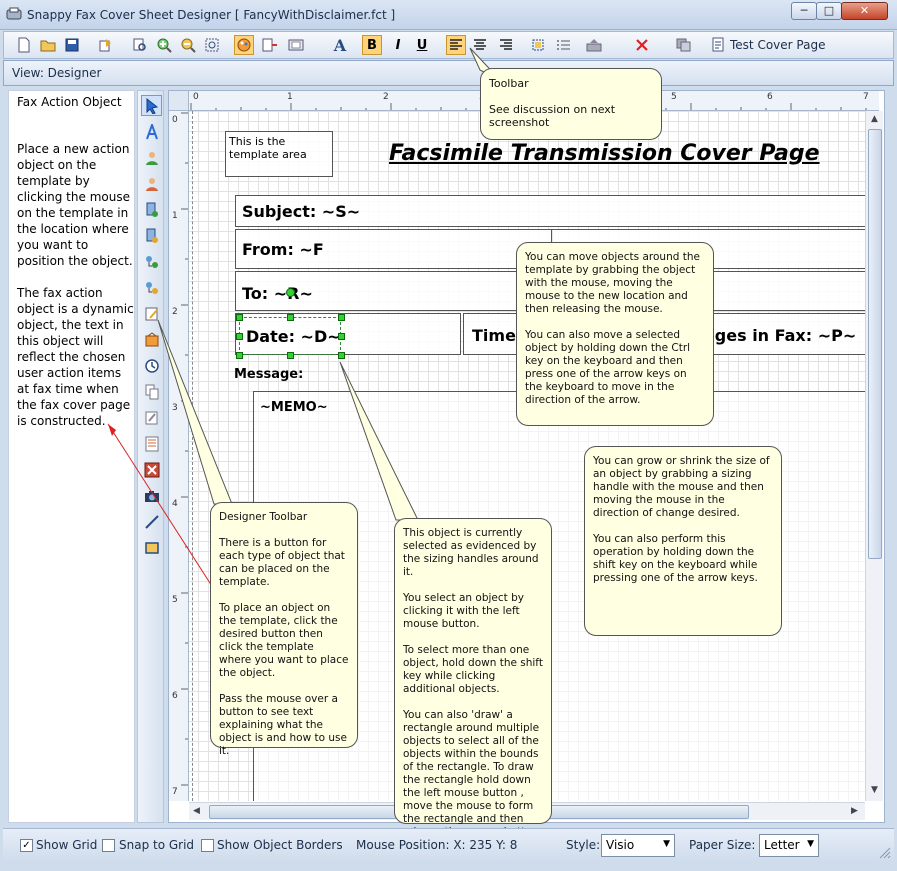  What do you see at coordinates (196, 811) in the screenshot?
I see `scroll-left-arrow: ◀` at bounding box center [196, 811].